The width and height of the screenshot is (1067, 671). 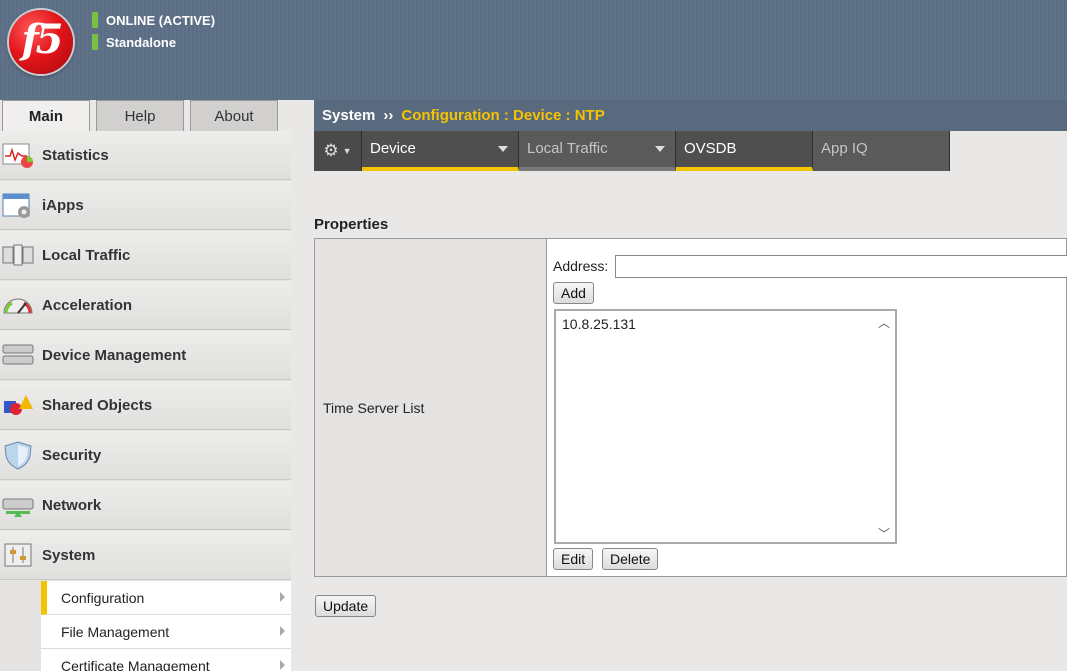 I want to click on tab-main: Main, so click(x=46, y=115).